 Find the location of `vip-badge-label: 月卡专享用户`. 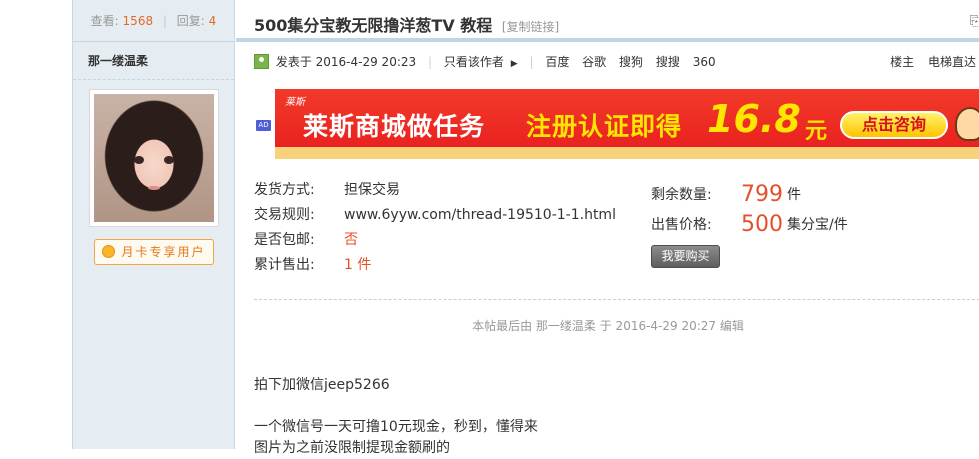

vip-badge-label: 月卡专享用户 is located at coordinates (163, 252).